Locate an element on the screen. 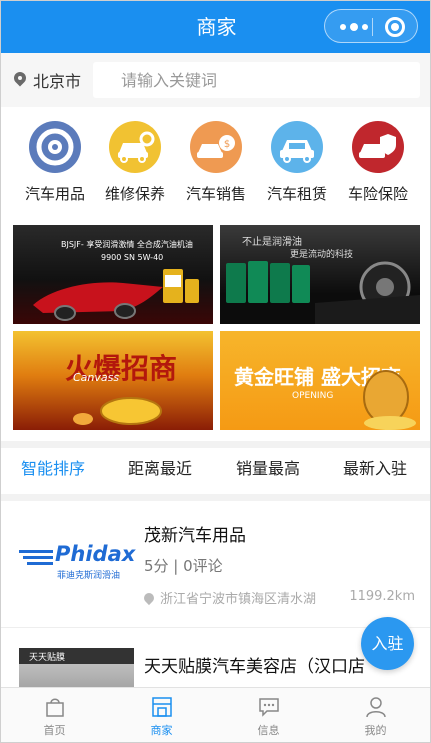 This screenshot has width=431, height=743. top-bar: 商家 is located at coordinates (215, 27).